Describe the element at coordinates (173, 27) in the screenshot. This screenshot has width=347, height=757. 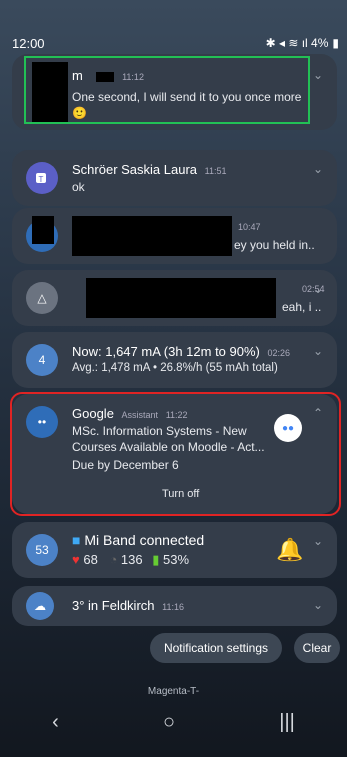
I see `status-bar: 12:00 ✱ ◂ ≋ ıl 4% ▮` at that location.